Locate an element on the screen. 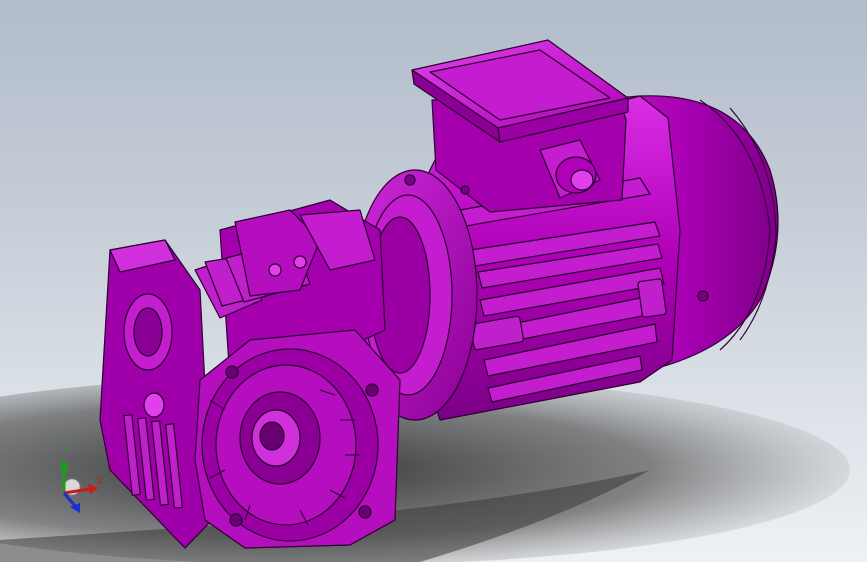 This screenshot has width=867, height=562. y-axis-label: Y is located at coordinates (65, 450).